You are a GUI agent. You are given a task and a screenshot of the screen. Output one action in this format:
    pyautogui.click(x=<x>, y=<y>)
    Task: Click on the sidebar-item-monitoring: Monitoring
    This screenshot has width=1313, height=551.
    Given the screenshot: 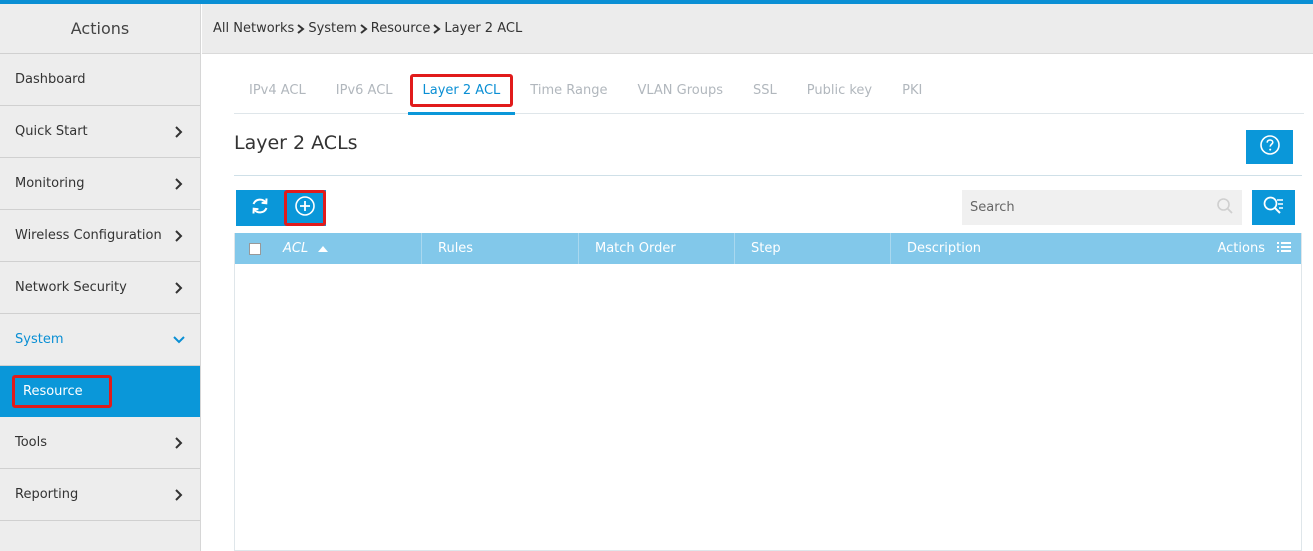 What is the action you would take?
    pyautogui.click(x=100, y=184)
    